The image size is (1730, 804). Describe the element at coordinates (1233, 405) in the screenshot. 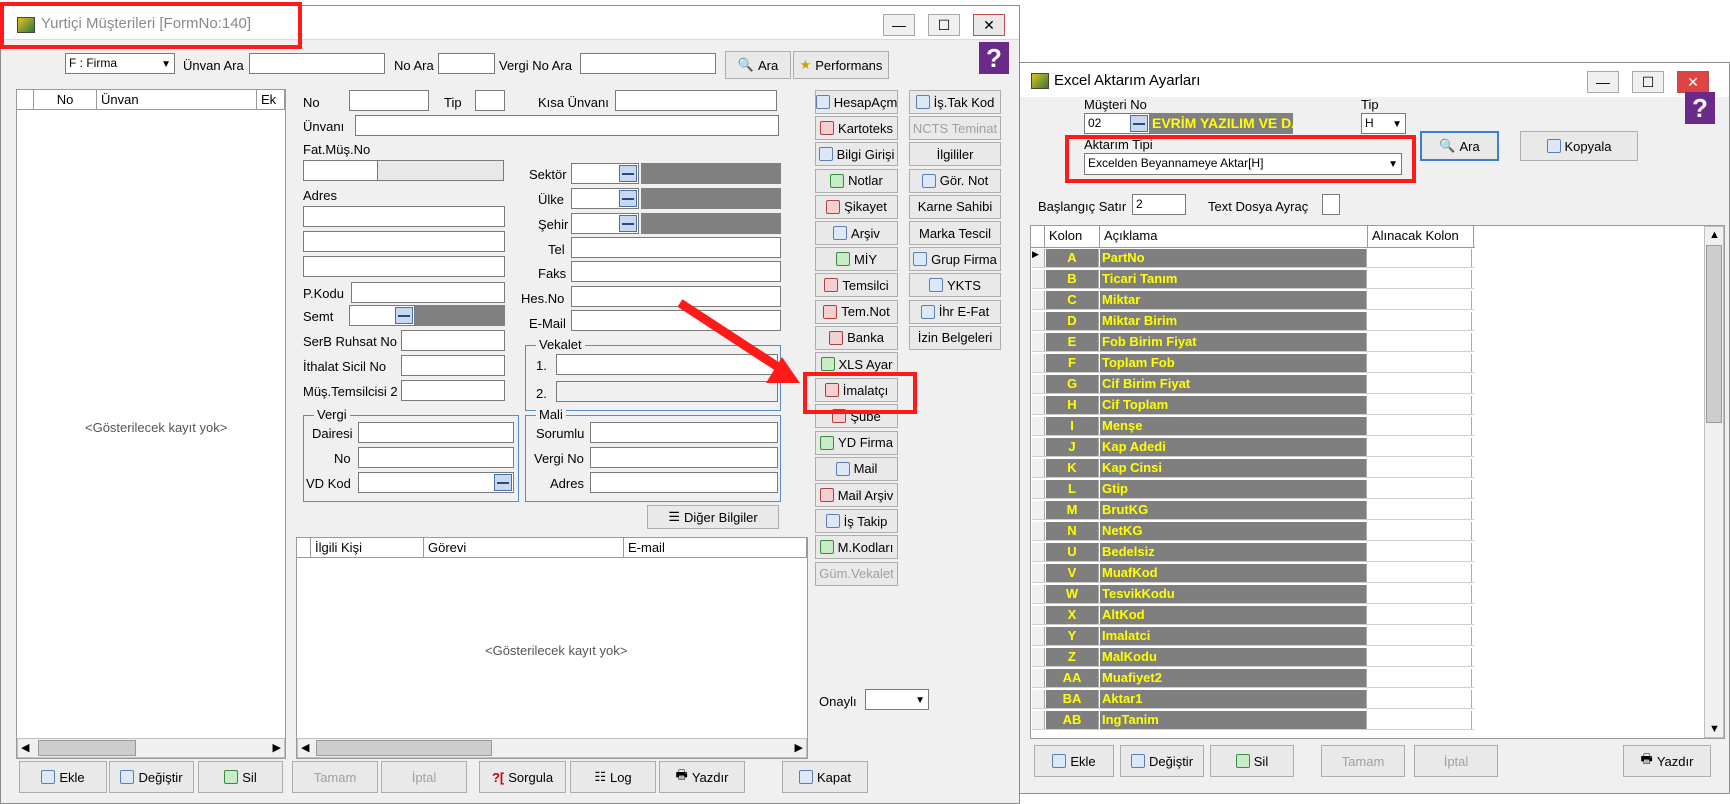

I see `aciklama-cell: Cif Toplam` at that location.